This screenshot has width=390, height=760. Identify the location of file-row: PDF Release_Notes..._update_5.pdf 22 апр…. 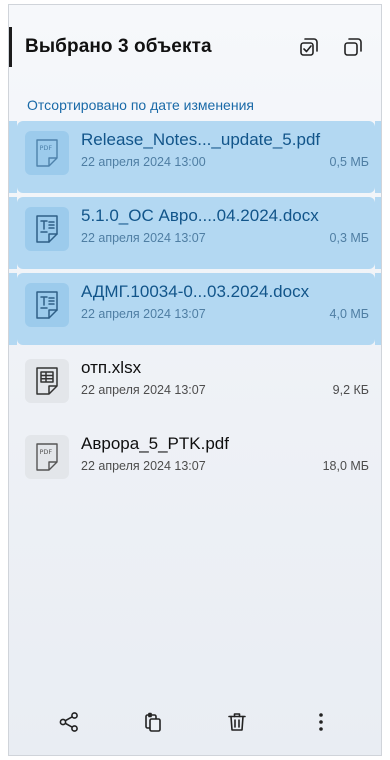
(195, 157).